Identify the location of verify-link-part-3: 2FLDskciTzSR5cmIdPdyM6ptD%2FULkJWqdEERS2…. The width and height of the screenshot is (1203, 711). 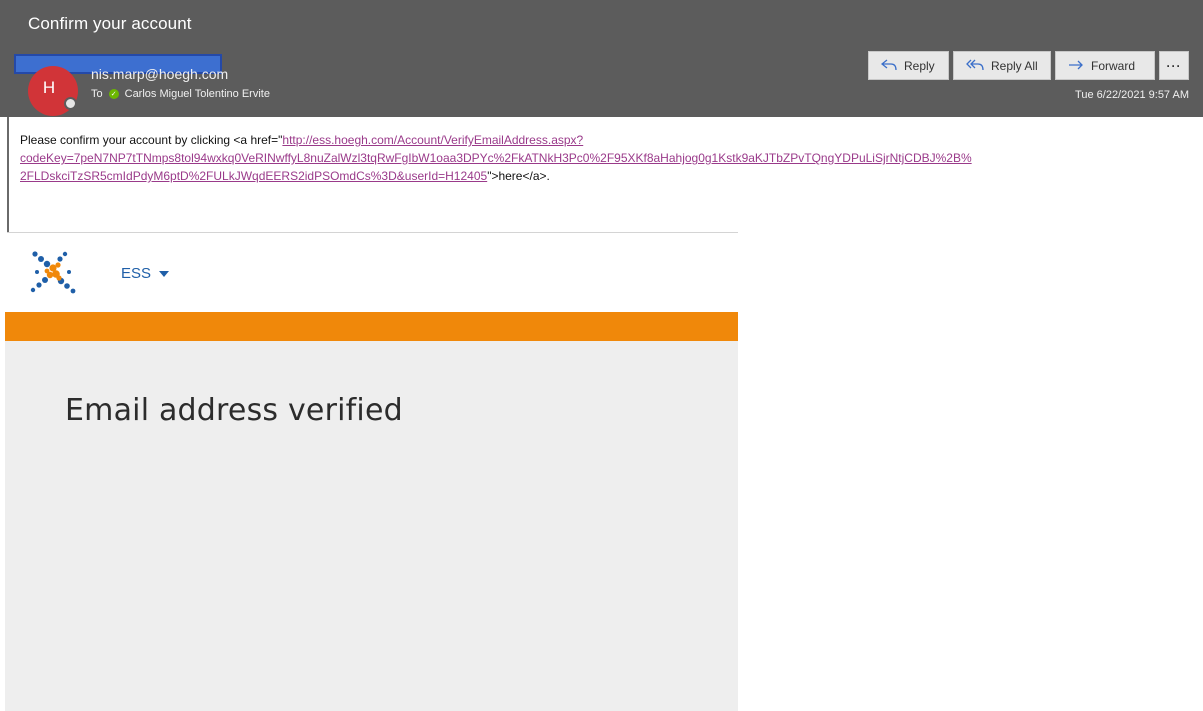
(253, 176).